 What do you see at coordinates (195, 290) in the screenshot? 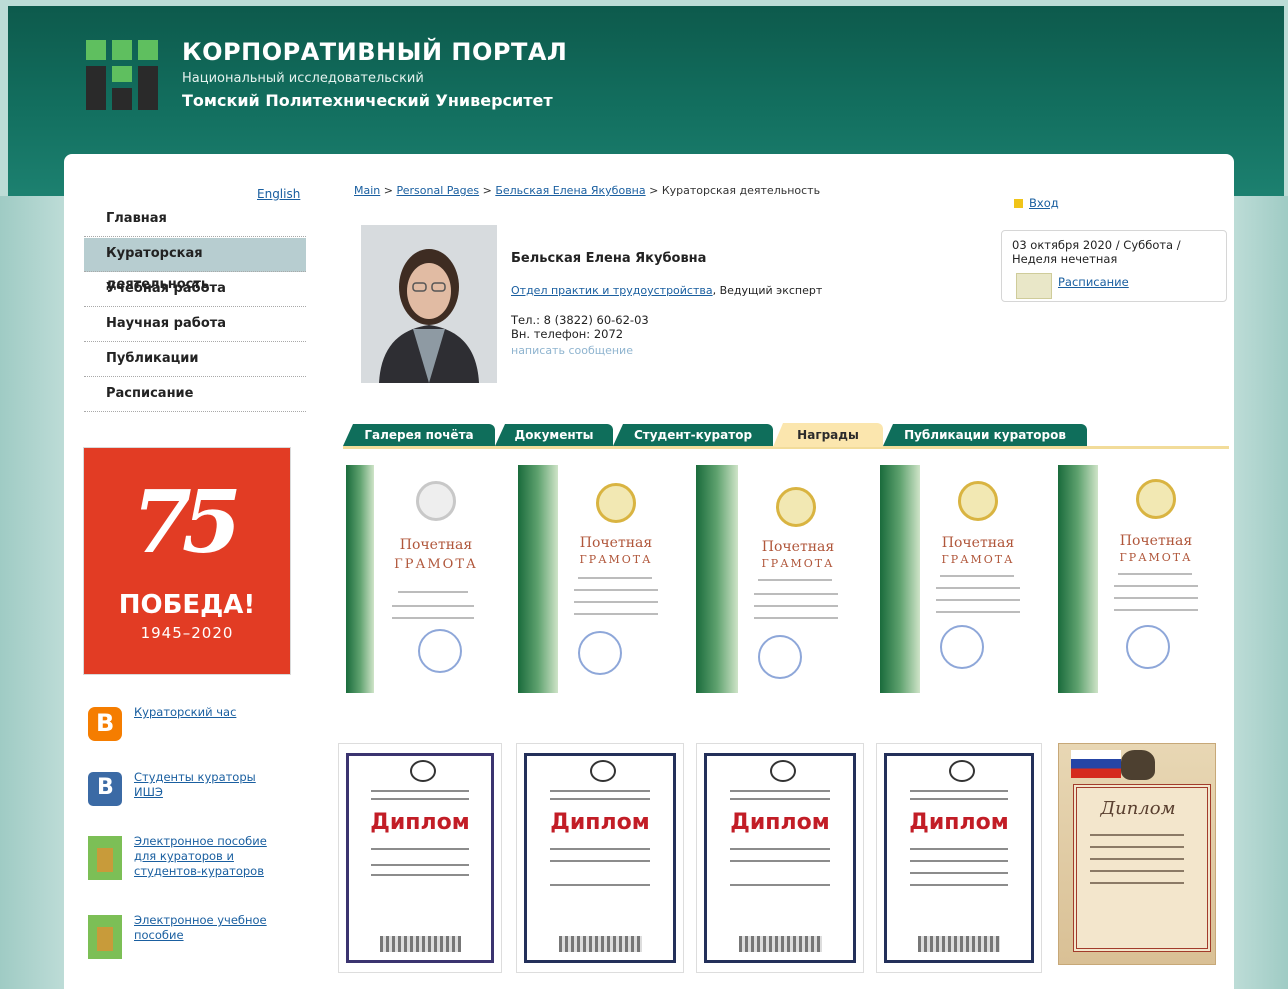
I see `nav-item-teaching: Учебная работа` at bounding box center [195, 290].